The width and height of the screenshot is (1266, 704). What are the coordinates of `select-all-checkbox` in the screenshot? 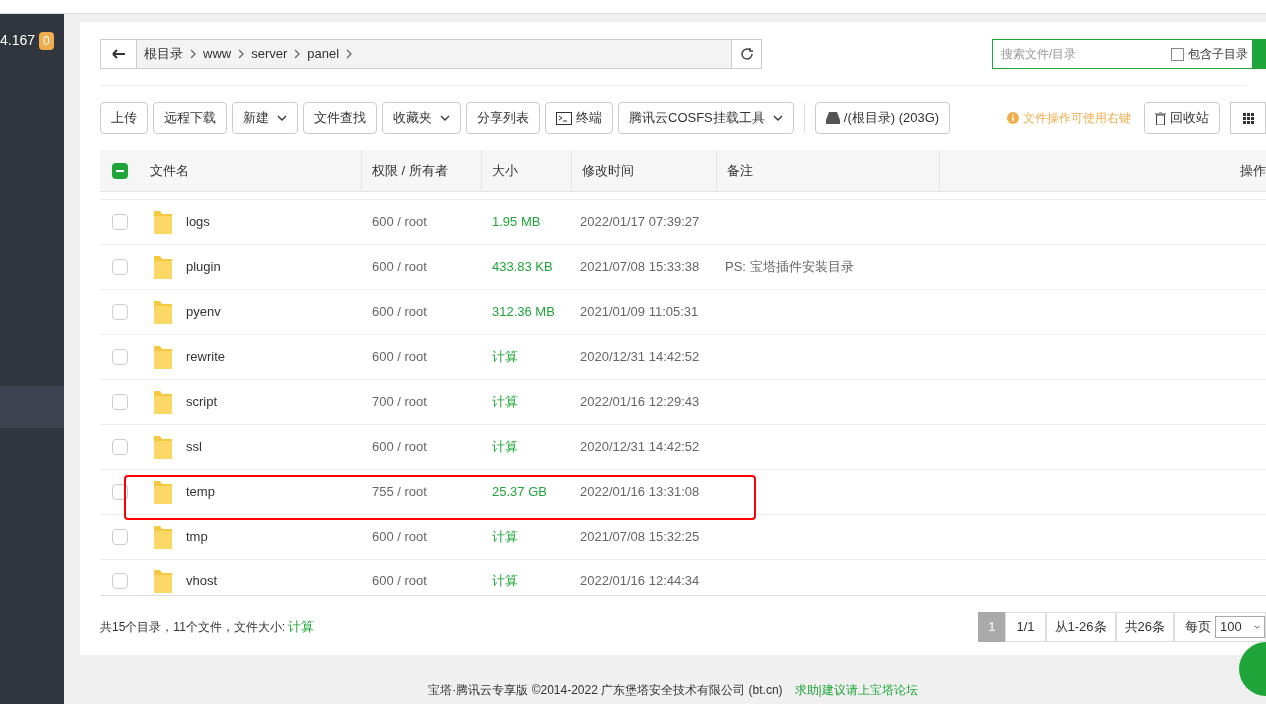 It's located at (120, 170).